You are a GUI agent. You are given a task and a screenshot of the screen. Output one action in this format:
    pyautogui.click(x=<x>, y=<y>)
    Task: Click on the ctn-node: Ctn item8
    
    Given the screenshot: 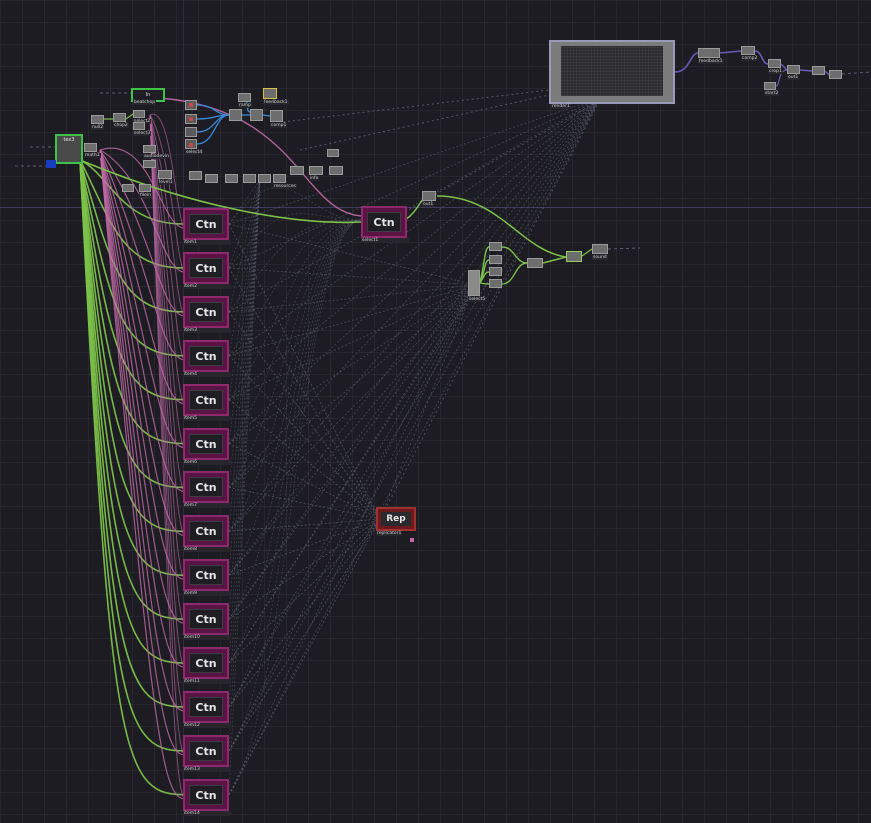 What is the action you would take?
    pyautogui.click(x=207, y=534)
    